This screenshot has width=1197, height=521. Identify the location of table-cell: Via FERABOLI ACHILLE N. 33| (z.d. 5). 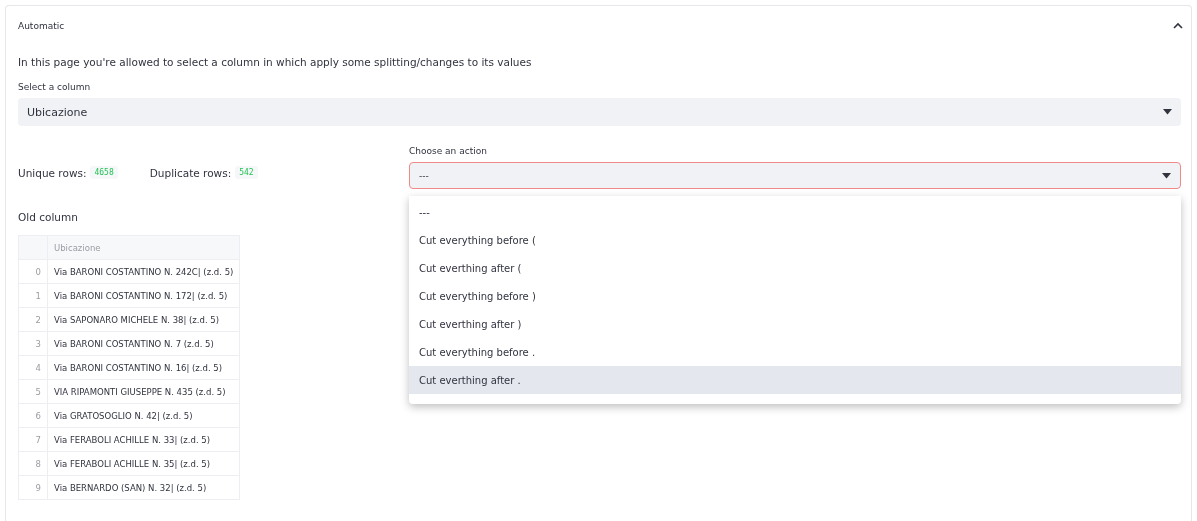
(143, 439).